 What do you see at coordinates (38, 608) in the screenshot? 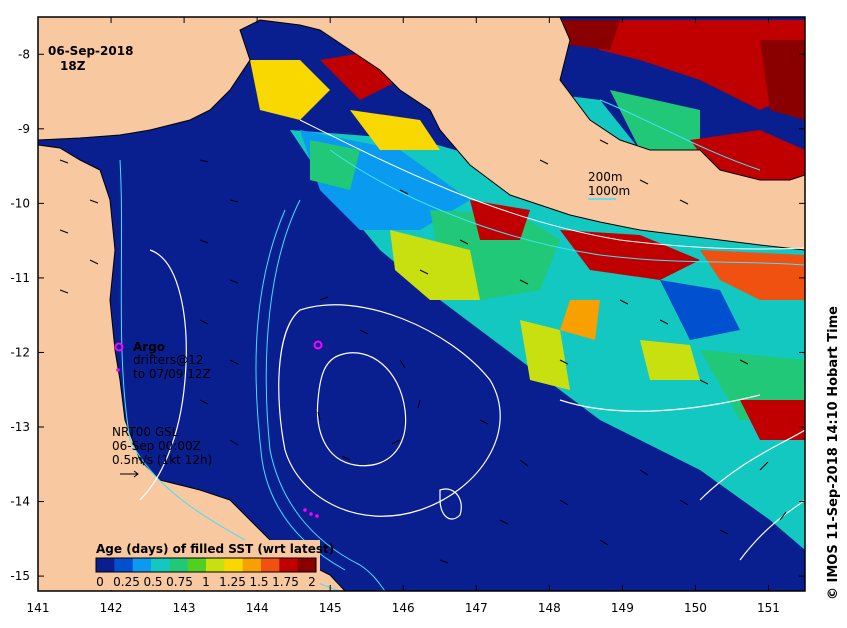
I see `x-tick-label: 141` at bounding box center [38, 608].